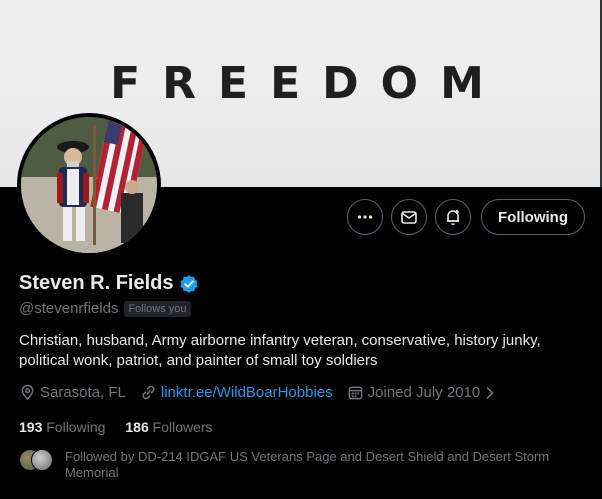 This screenshot has width=602, height=499. I want to click on joined-text: Joined July 2010, so click(424, 392).